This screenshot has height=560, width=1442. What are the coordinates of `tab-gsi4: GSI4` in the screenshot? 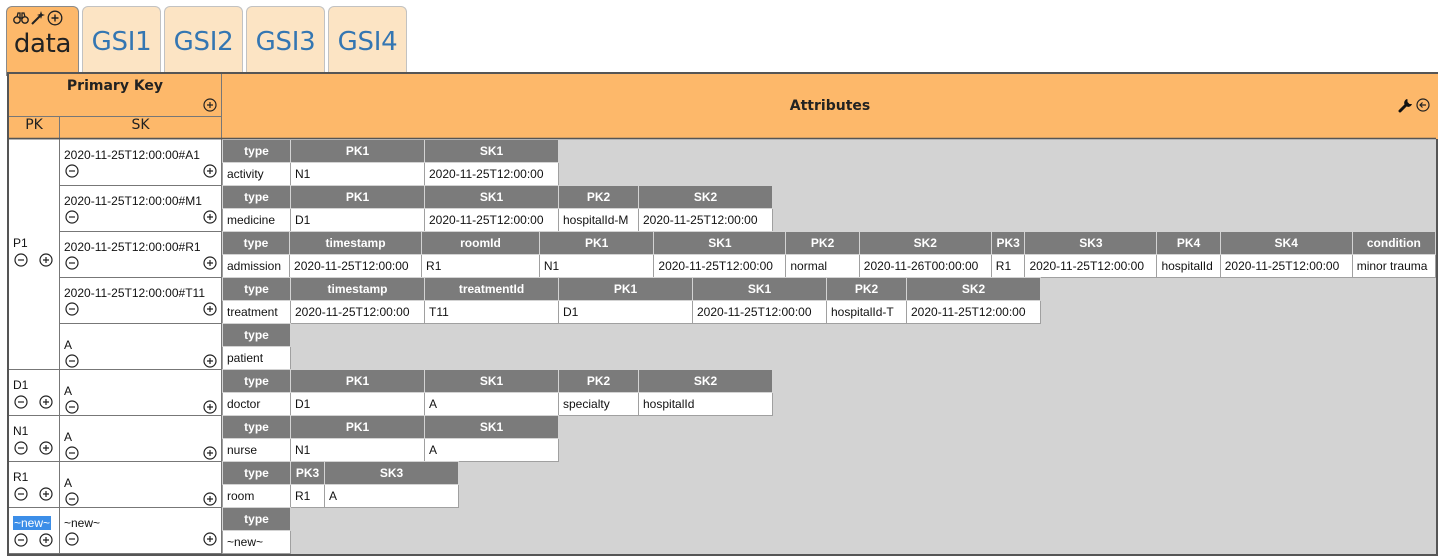 It's located at (367, 39).